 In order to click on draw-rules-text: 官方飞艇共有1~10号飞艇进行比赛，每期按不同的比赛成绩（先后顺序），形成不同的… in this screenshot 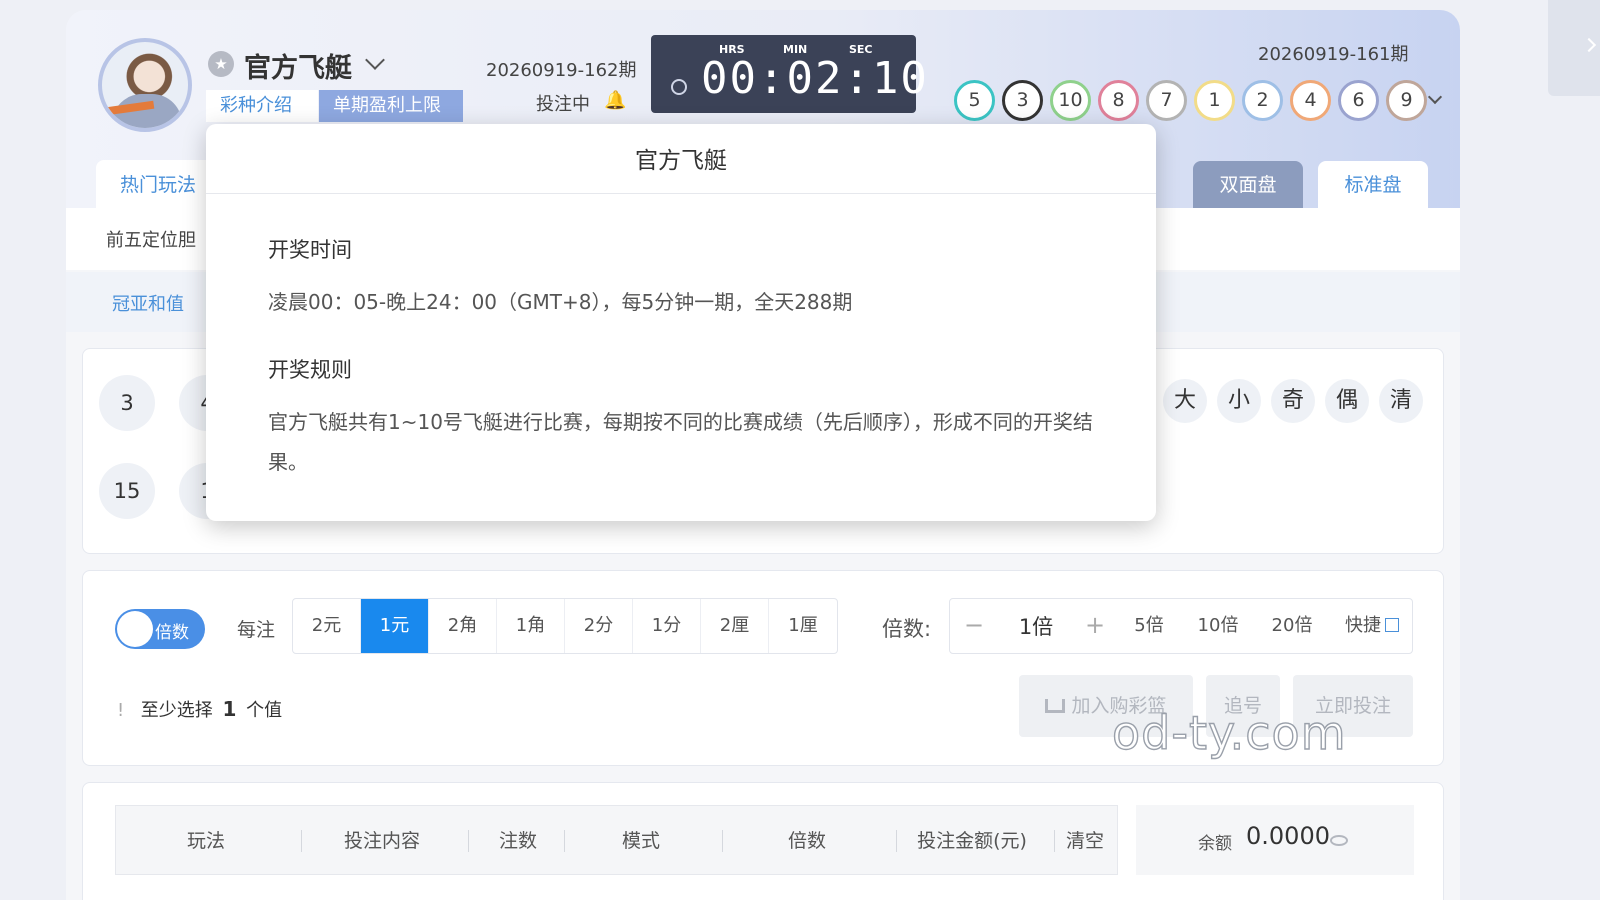, I will do `click(680, 442)`.